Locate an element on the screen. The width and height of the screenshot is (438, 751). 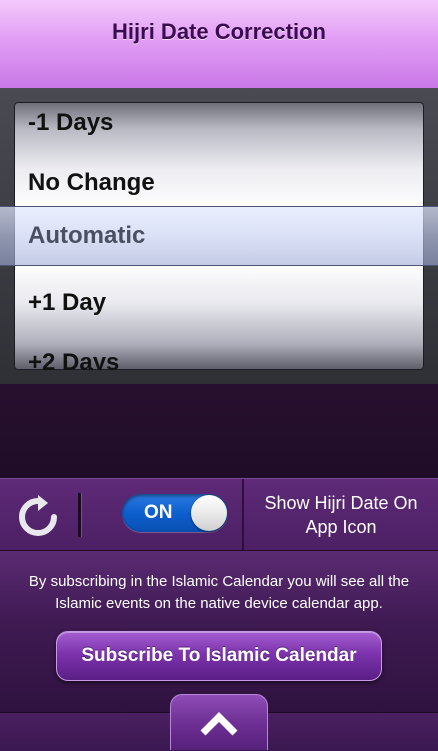
chevron-up-icon is located at coordinates (219, 723).